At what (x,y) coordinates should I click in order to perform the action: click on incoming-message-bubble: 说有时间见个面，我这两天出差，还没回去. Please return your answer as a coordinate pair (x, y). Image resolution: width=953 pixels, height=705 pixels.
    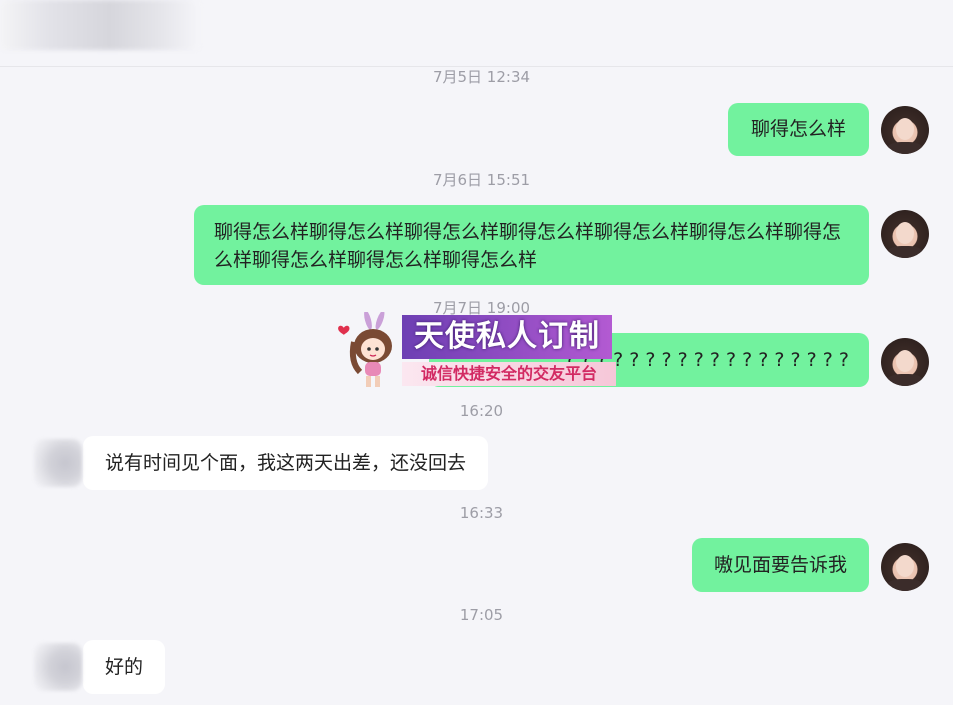
    Looking at the image, I should click on (286, 463).